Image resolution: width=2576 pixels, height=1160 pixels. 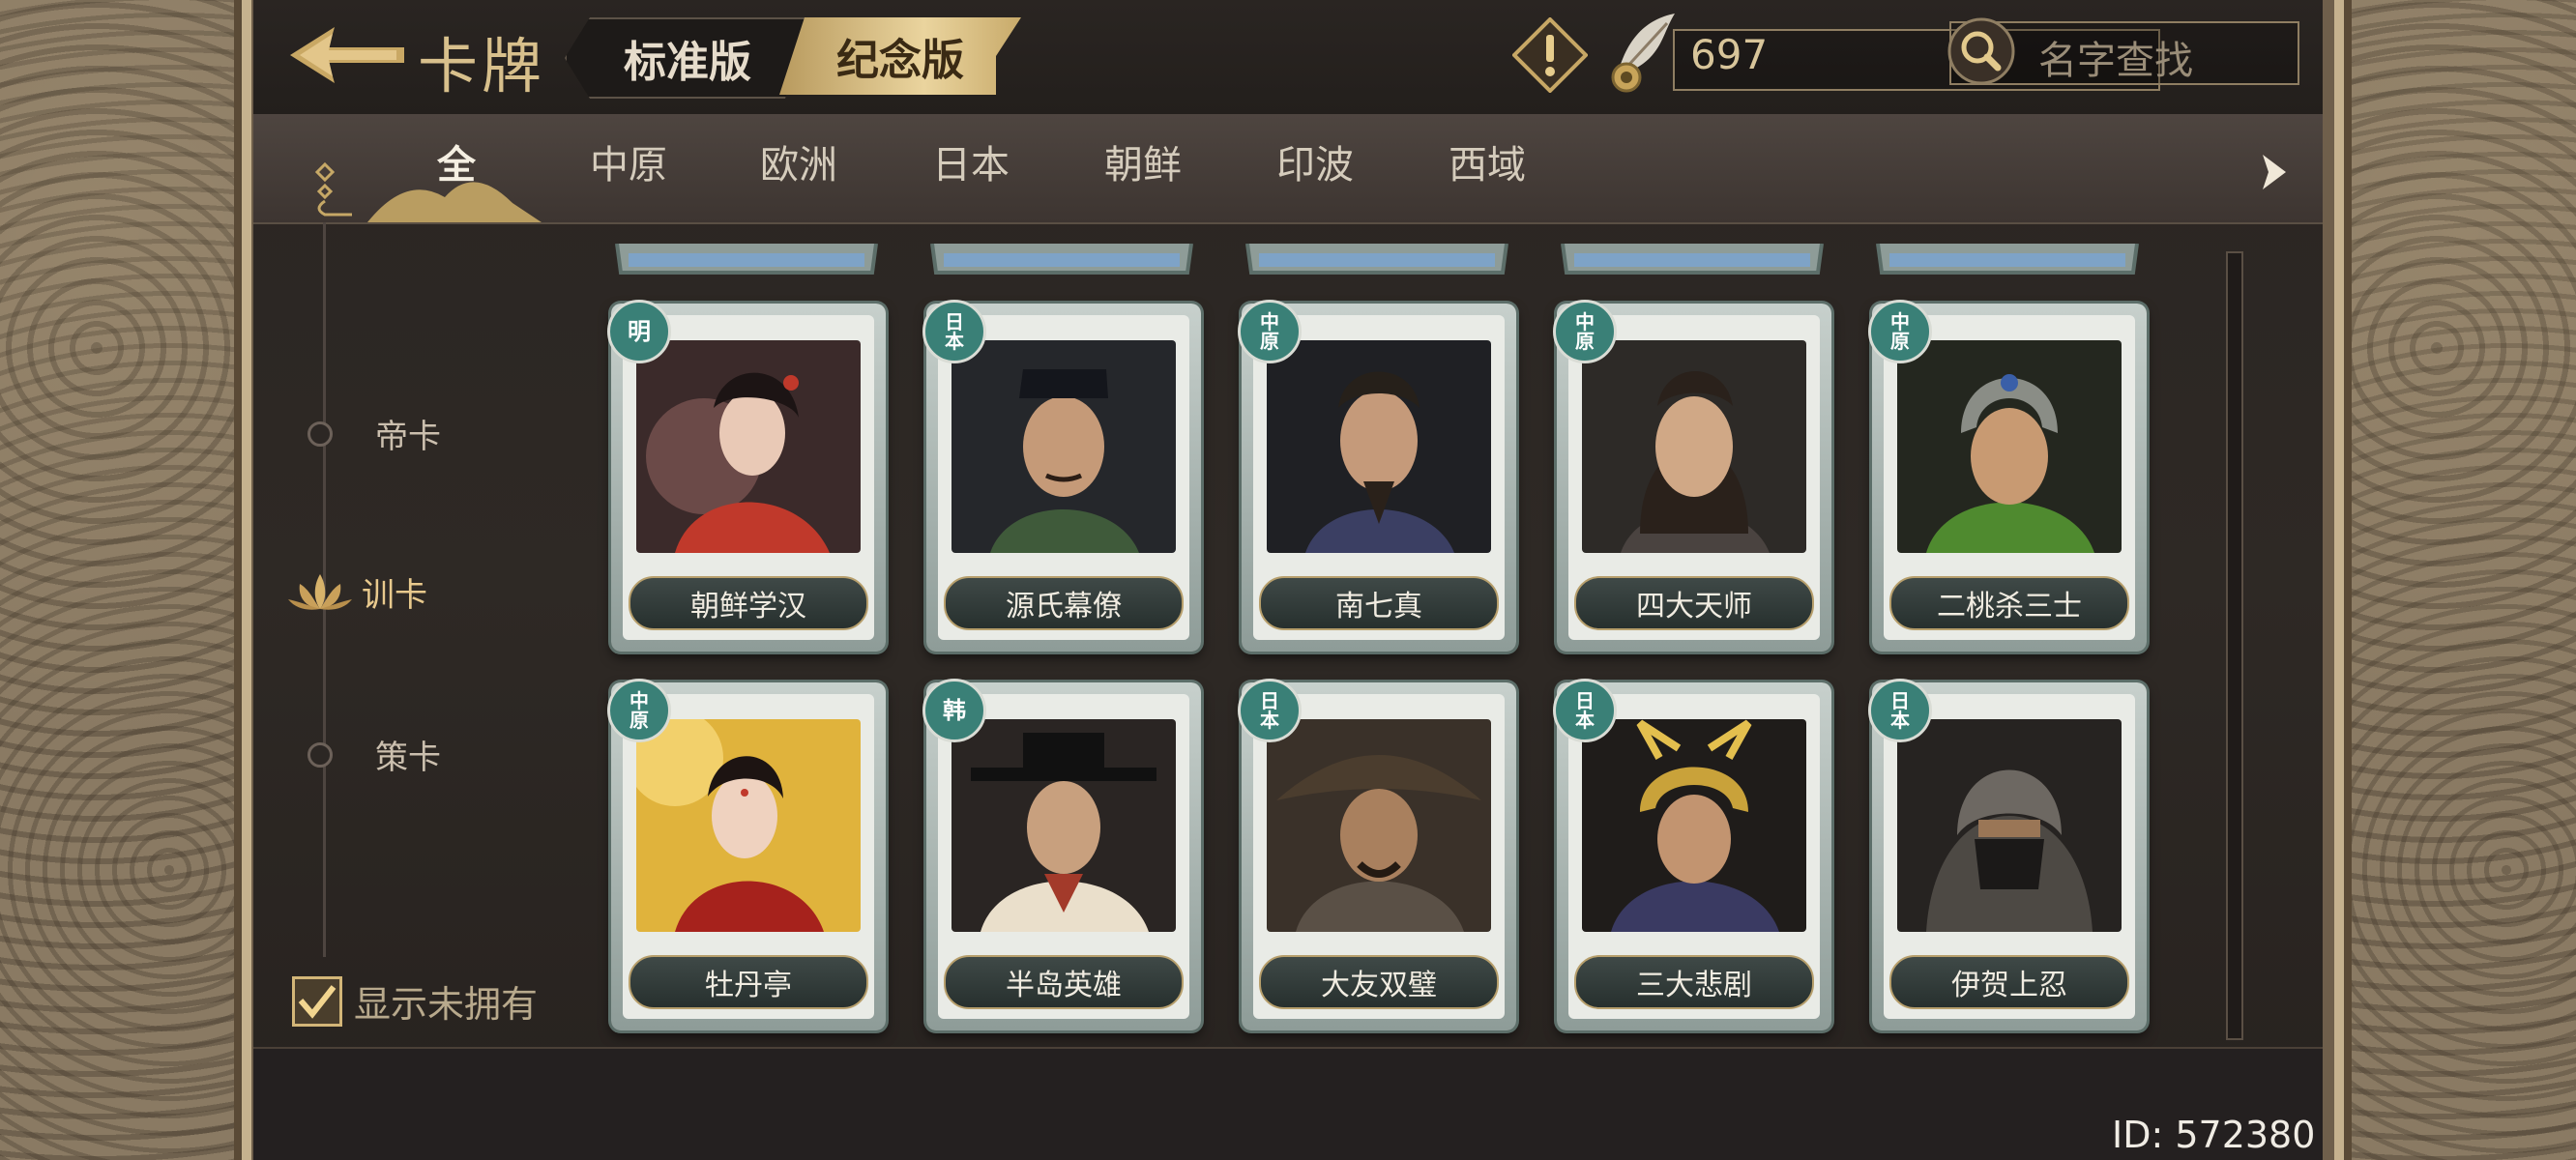 I want to click on card-item: 中原 南七真, so click(x=1377, y=476).